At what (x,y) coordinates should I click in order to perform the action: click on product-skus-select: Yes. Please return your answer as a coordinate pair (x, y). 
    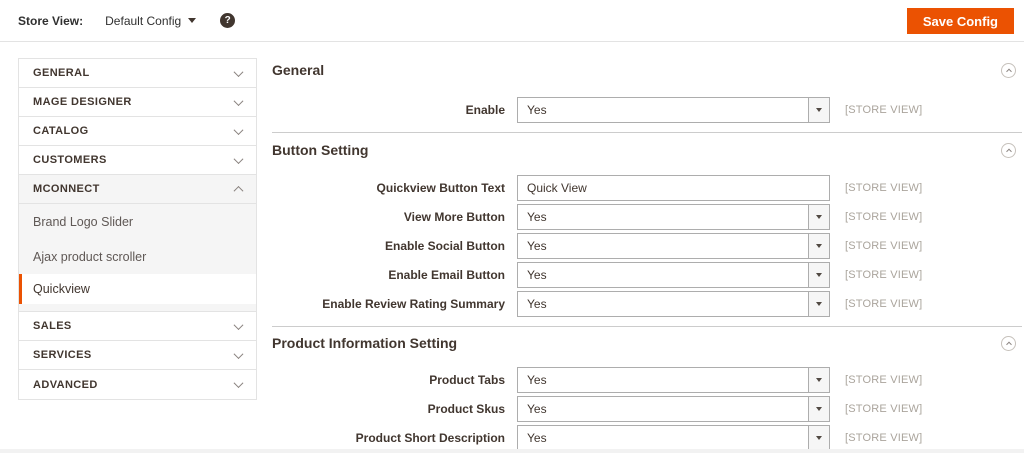
    Looking at the image, I should click on (673, 409).